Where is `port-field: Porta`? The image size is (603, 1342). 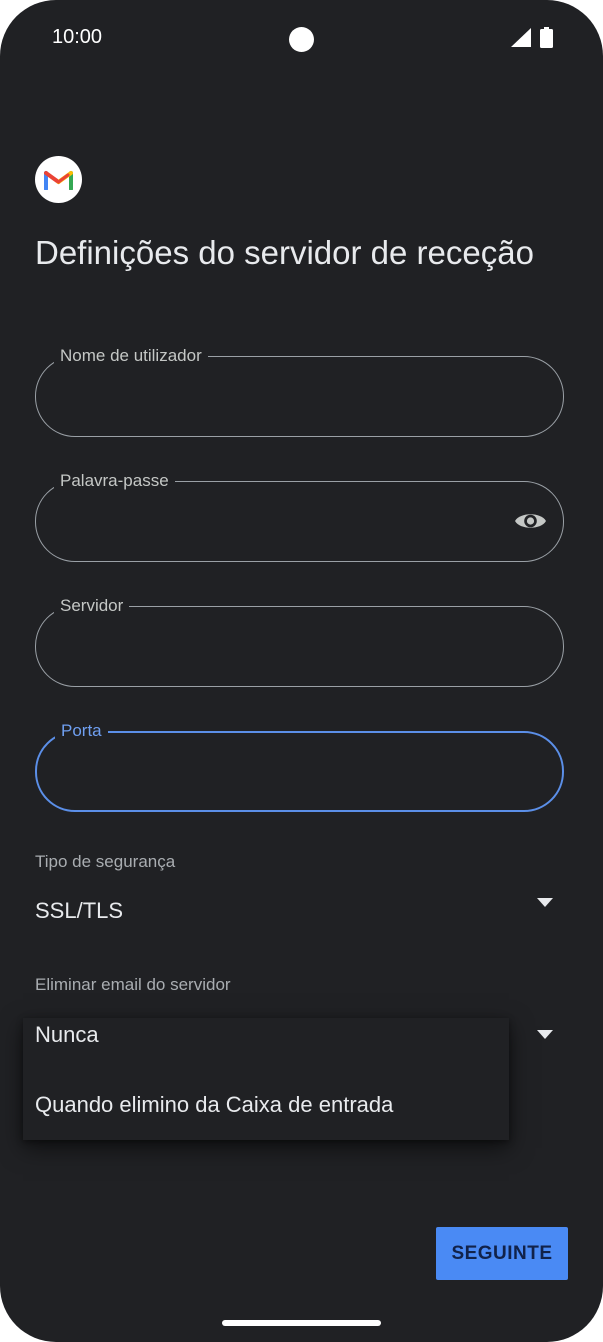
port-field: Porta is located at coordinates (299, 766).